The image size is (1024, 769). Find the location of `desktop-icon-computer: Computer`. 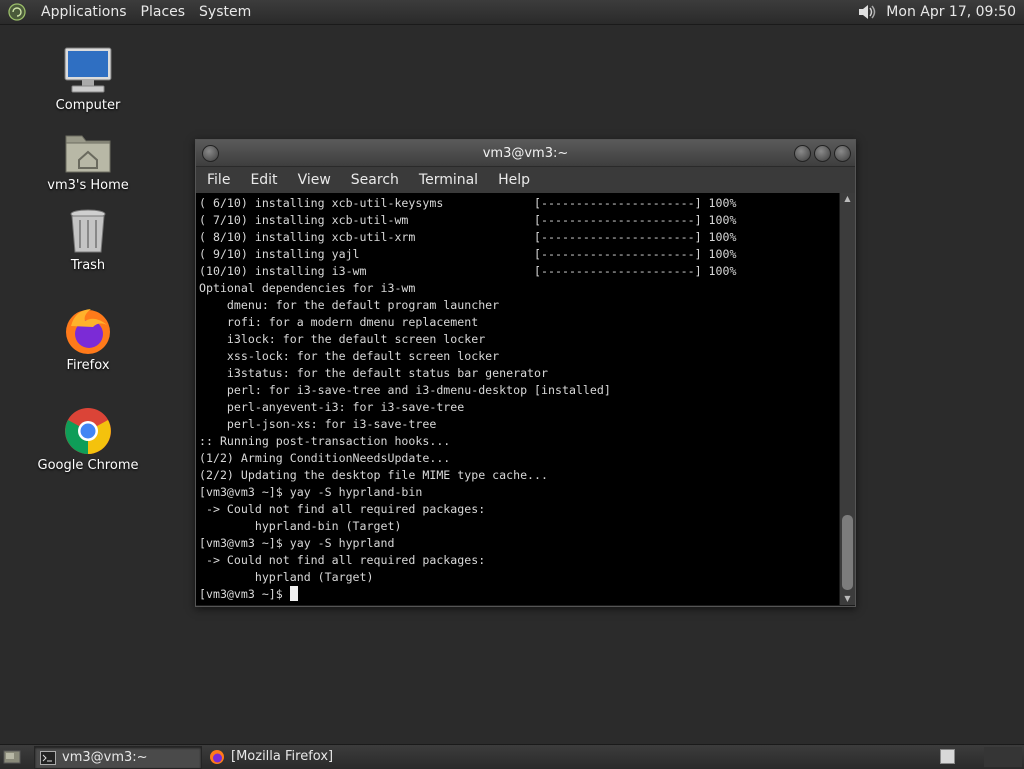

desktop-icon-computer: Computer is located at coordinates (88, 79).